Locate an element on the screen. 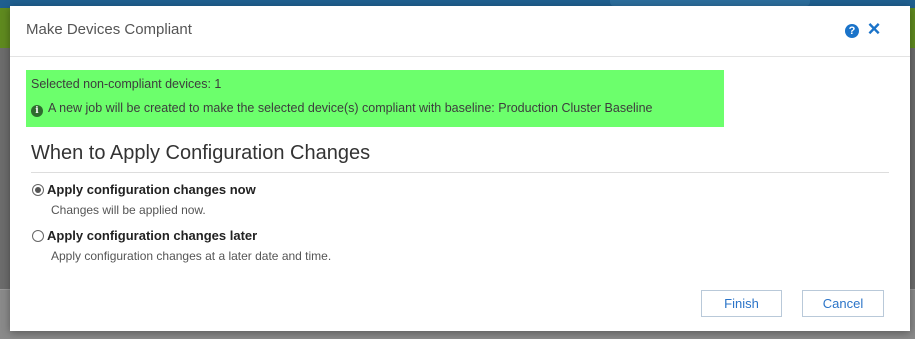 The image size is (915, 339). apply-now-radio is located at coordinates (38, 190).